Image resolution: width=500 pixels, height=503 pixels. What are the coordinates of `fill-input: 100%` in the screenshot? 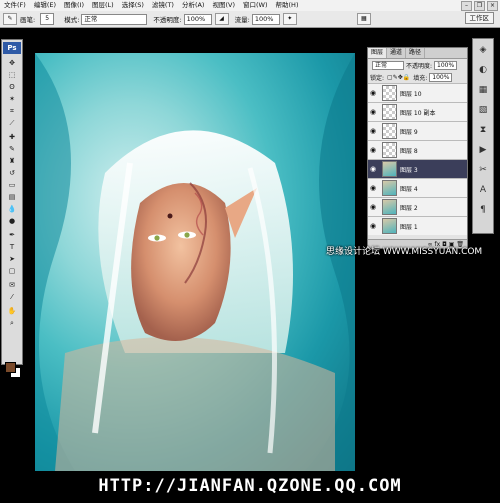 It's located at (441, 77).